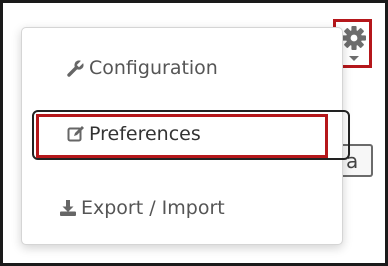 This screenshot has height=266, width=388. I want to click on gear-icon, so click(354, 43).